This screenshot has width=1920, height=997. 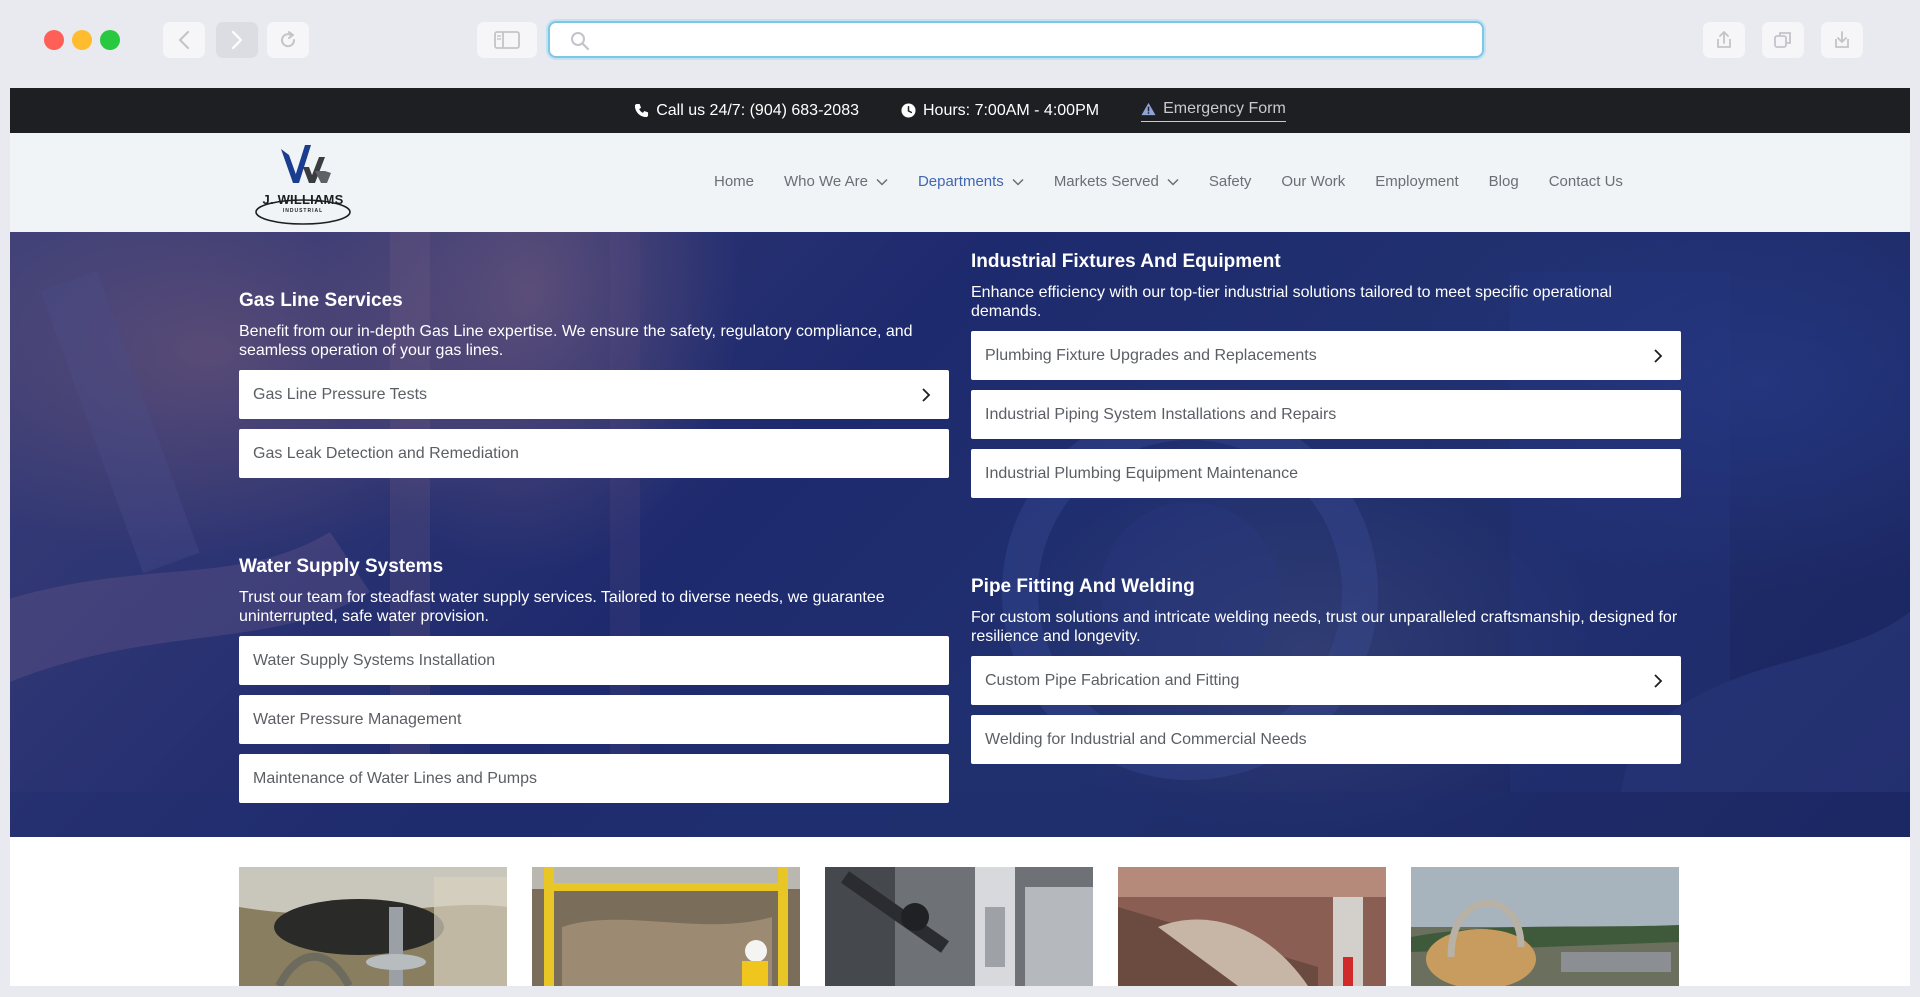 What do you see at coordinates (1112, 680) in the screenshot?
I see `link-label: Custom Pipe Fabrication and Fitting` at bounding box center [1112, 680].